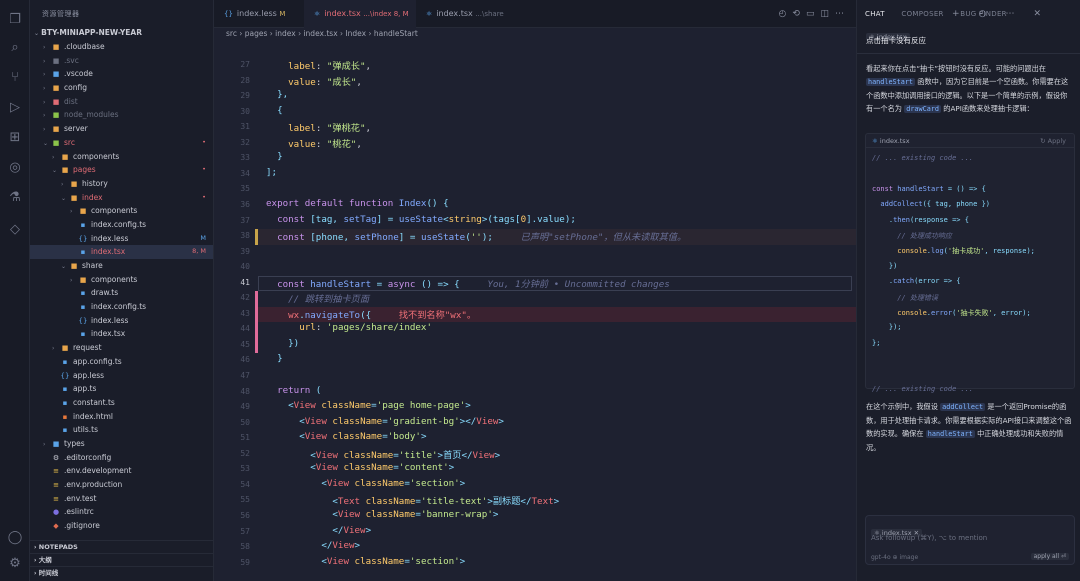 Image resolution: width=1080 pixels, height=581 pixels. What do you see at coordinates (813, 14) in the screenshot?
I see `open-changes-icon: ▭` at bounding box center [813, 14].